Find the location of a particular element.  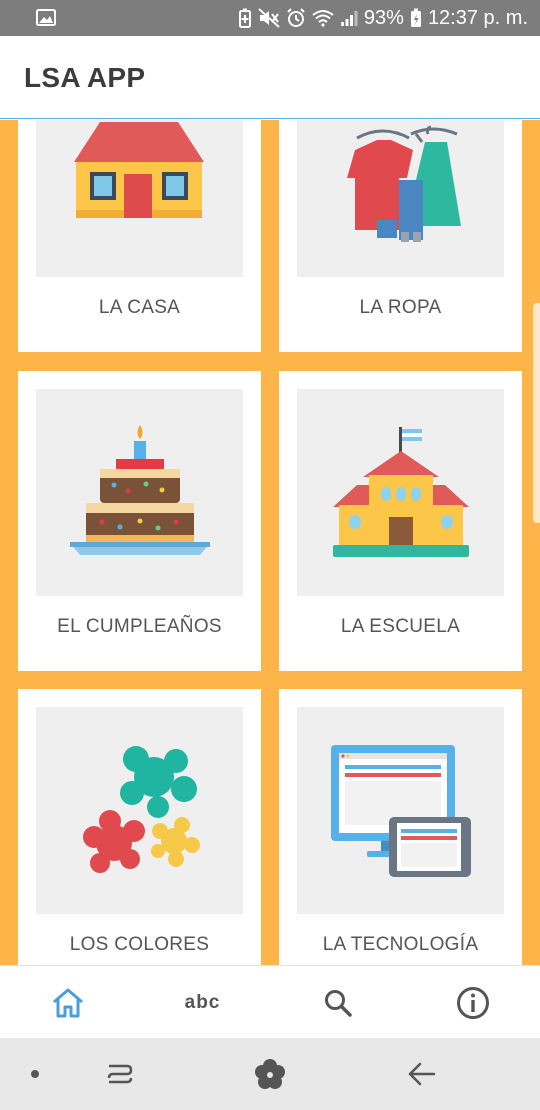

birthday-cake-icon is located at coordinates (140, 490).